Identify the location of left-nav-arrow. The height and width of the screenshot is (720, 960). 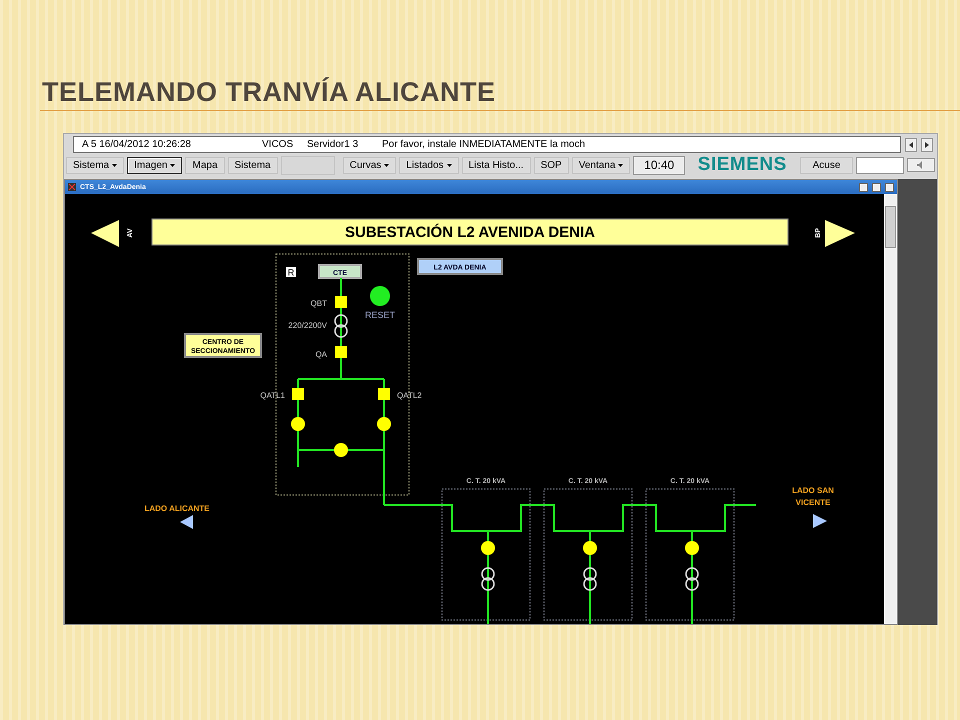
(105, 233).